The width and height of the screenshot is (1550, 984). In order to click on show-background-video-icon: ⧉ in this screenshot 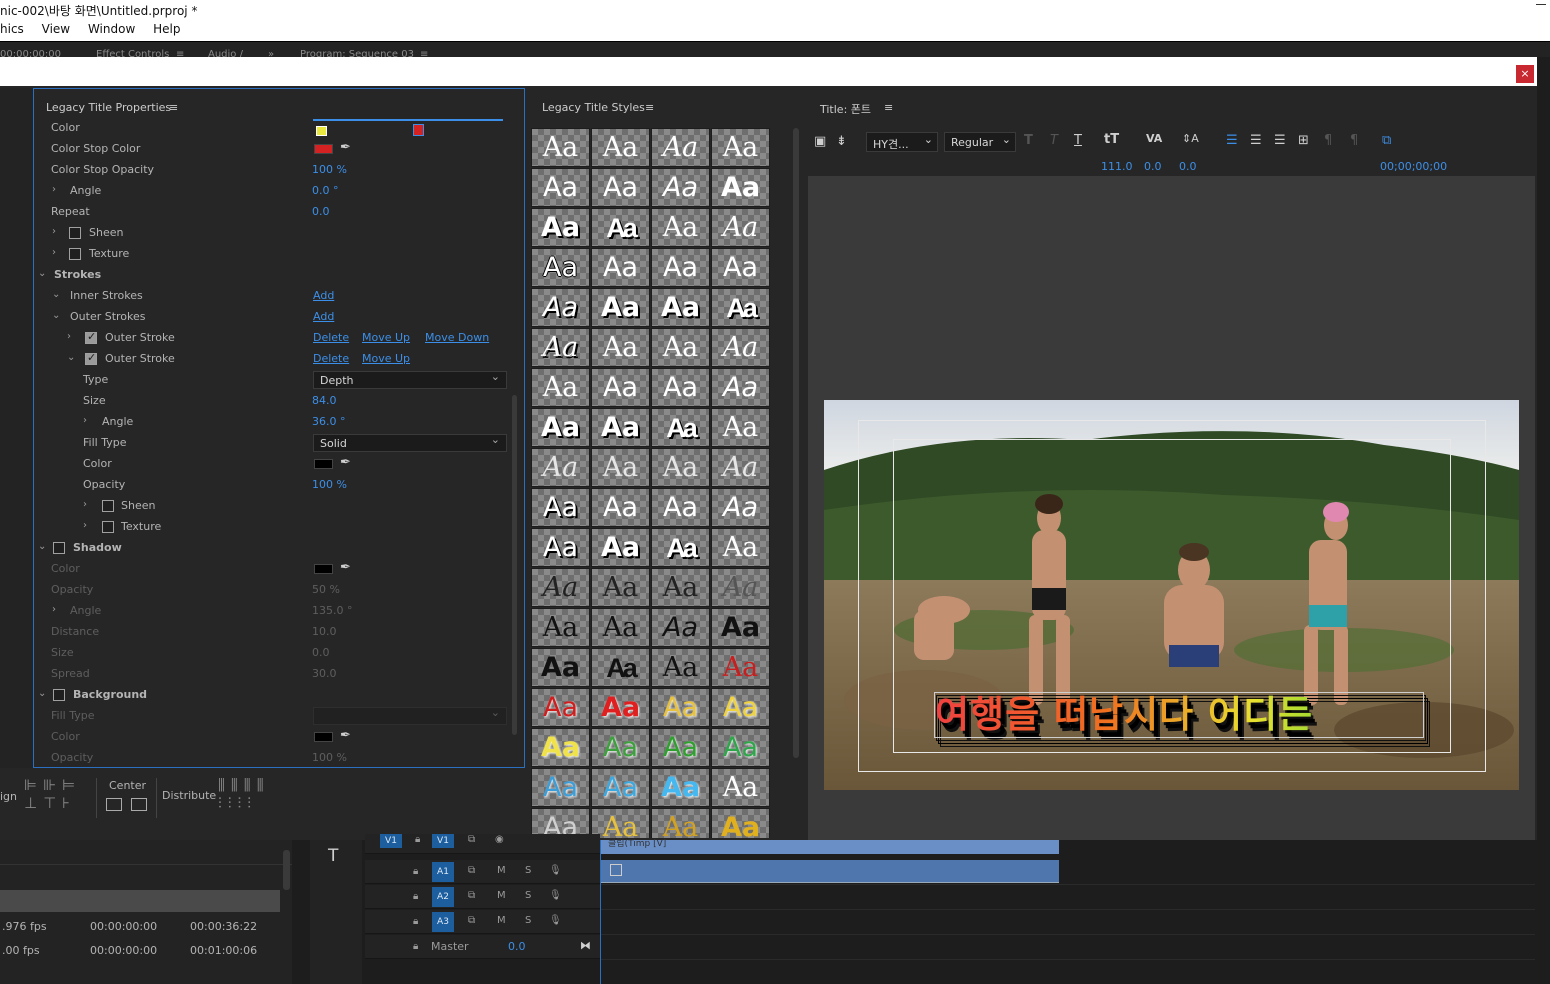, I will do `click(1386, 140)`.